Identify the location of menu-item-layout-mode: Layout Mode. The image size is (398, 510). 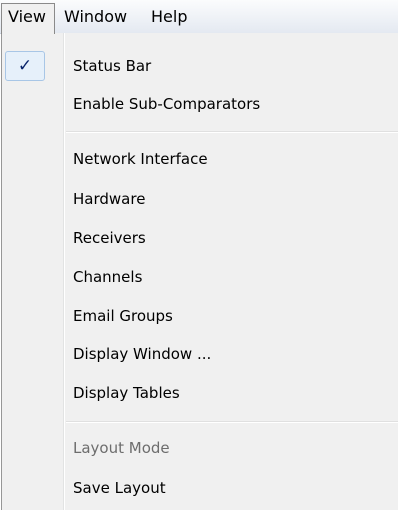
(201, 448).